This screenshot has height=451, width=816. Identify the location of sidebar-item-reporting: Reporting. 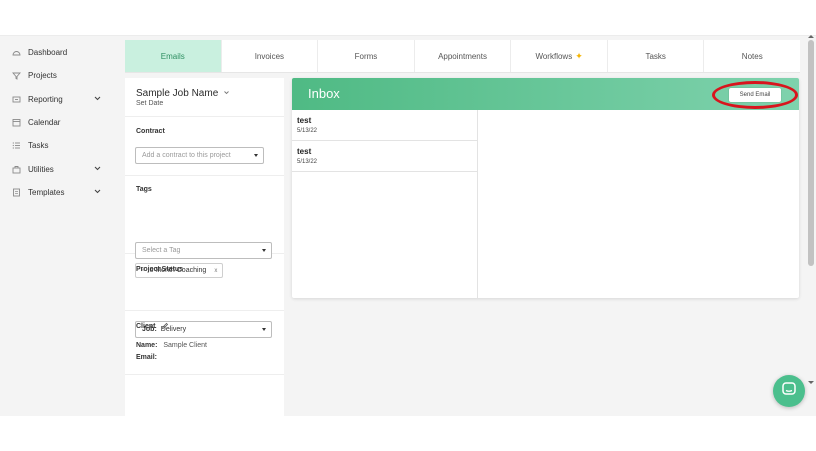
(60, 99).